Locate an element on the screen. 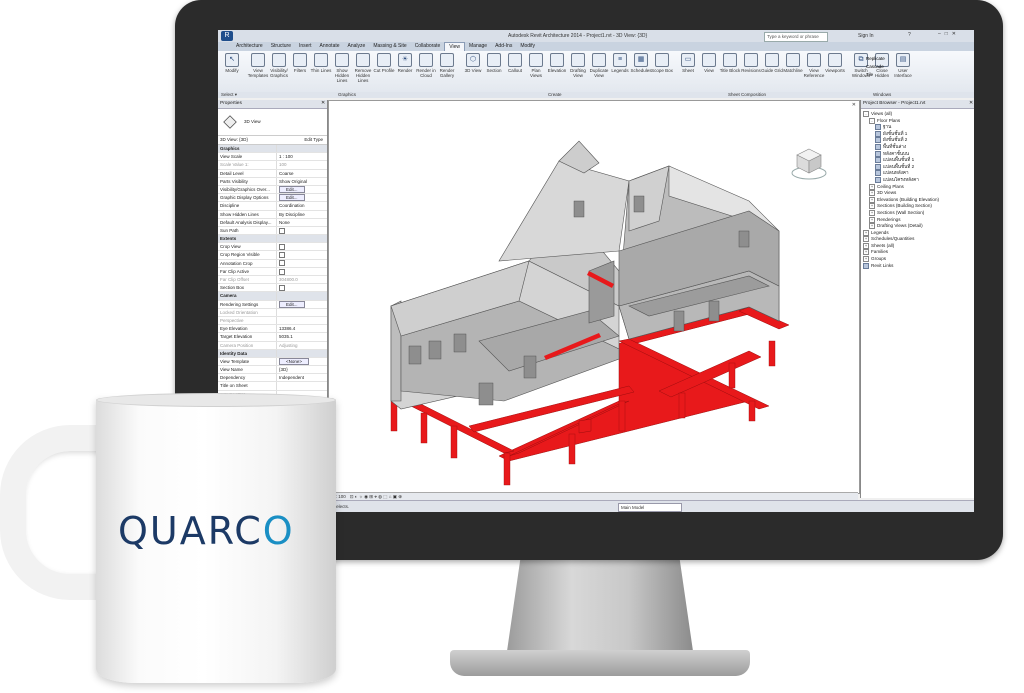  browser-node: ฐาน is located at coordinates (918, 127).